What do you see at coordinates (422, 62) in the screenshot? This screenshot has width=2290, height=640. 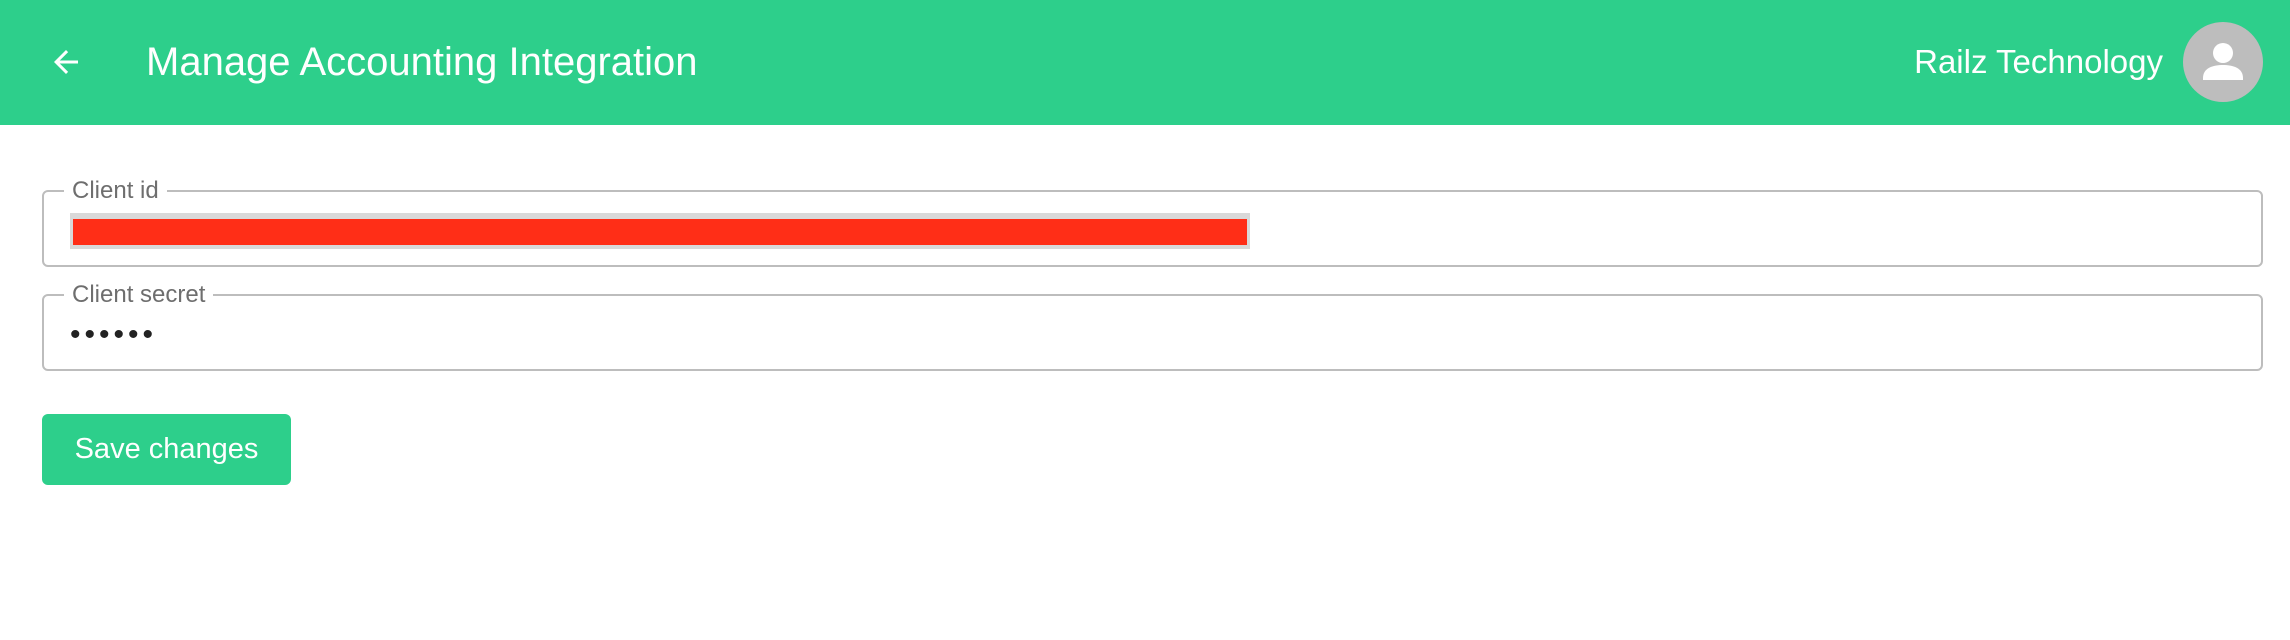 I see `page-title: Manage Accounting Integration` at bounding box center [422, 62].